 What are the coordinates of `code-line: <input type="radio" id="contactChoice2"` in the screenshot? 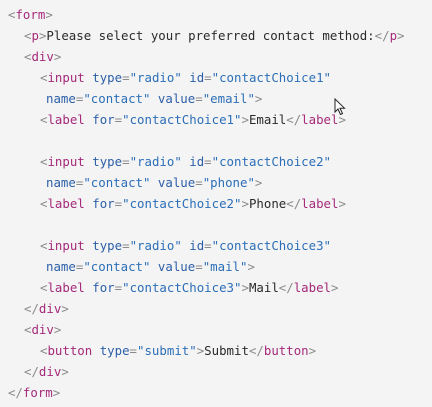 It's located at (216, 161).